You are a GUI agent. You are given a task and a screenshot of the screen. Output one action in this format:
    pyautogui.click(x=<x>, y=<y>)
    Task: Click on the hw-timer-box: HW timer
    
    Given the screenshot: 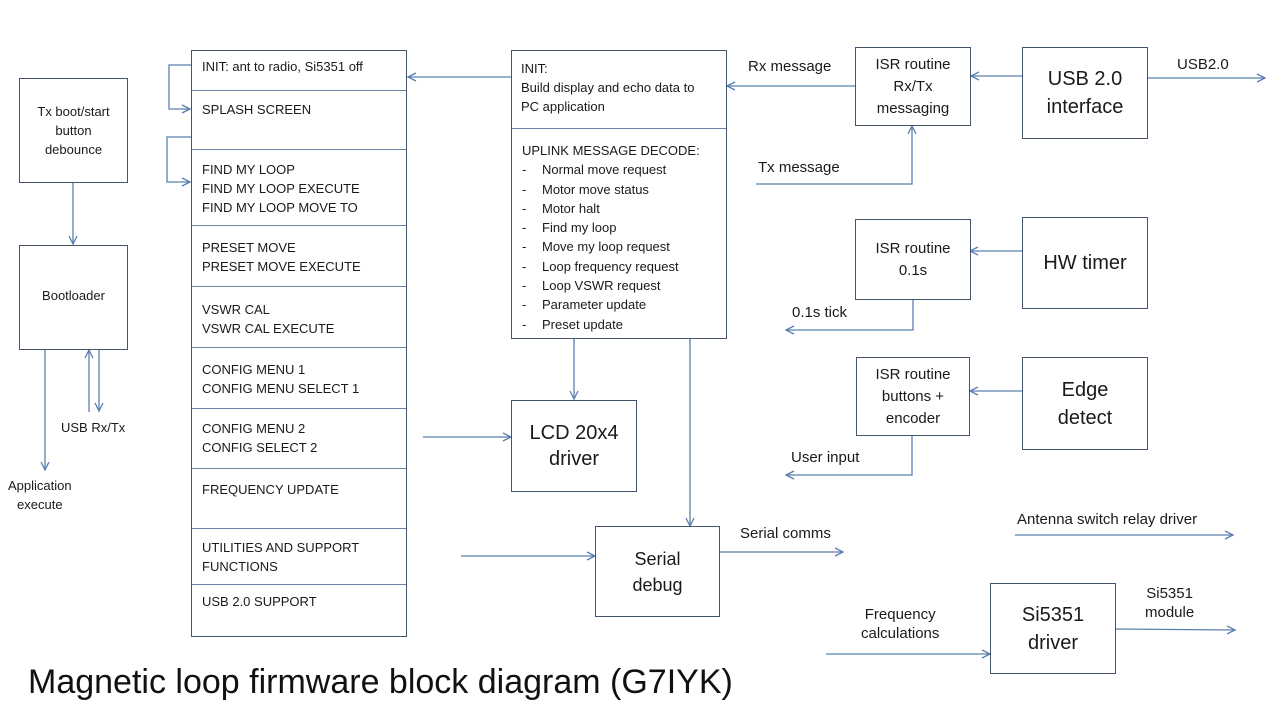 What is the action you would take?
    pyautogui.click(x=1085, y=263)
    